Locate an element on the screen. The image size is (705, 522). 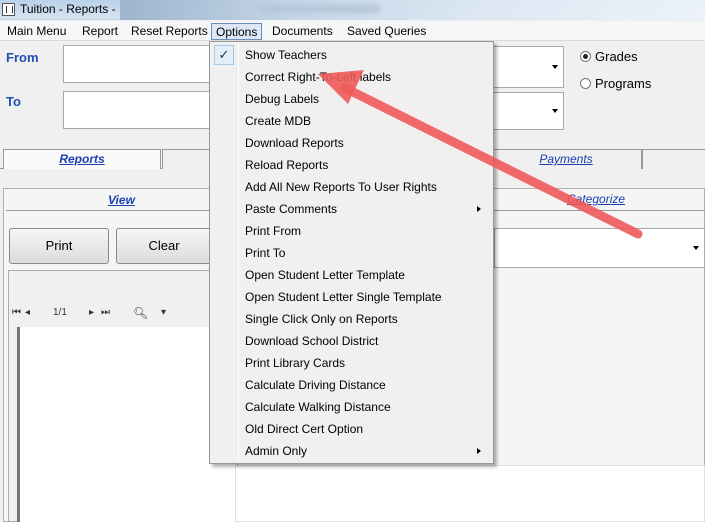
menu-item-create-mdb: Create MDB is located at coordinates (351, 121).